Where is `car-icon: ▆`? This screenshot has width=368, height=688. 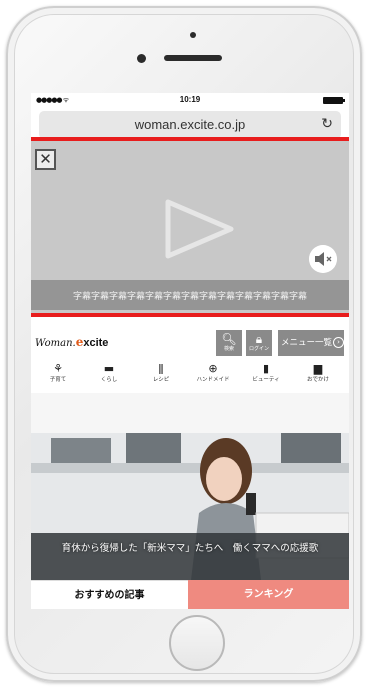 car-icon: ▆ is located at coordinates (318, 368).